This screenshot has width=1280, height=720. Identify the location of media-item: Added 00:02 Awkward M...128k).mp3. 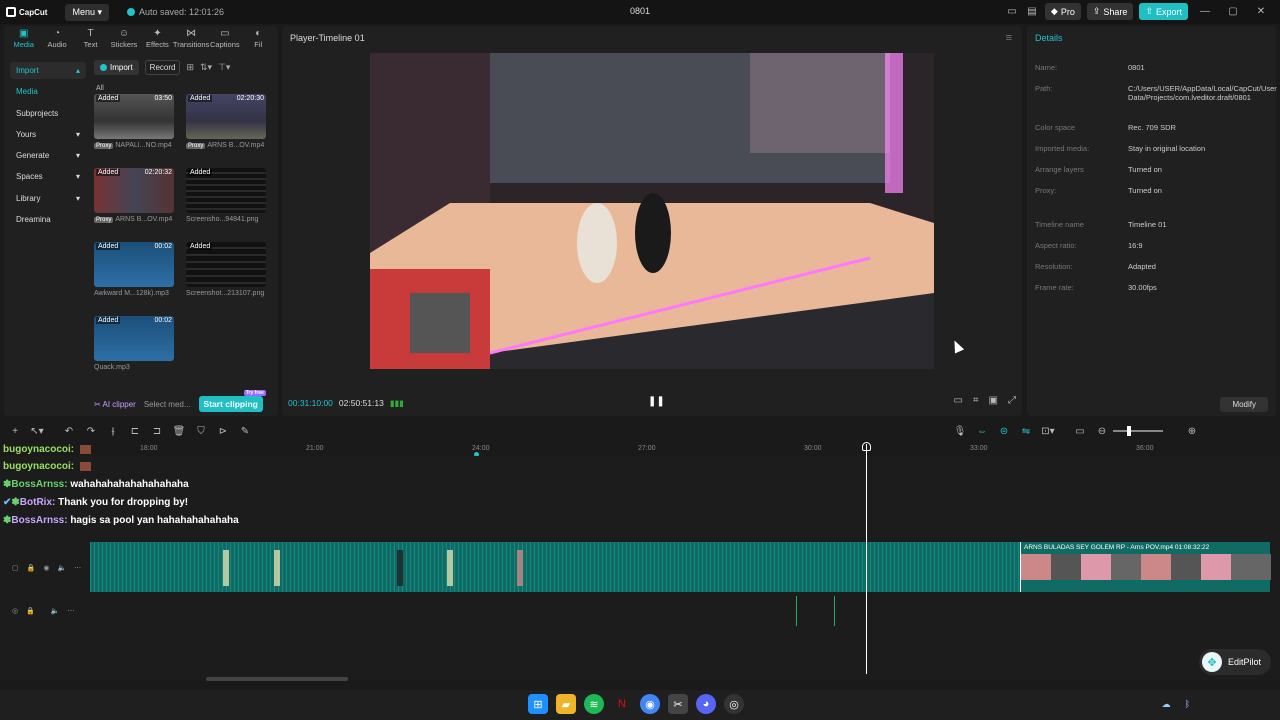
(134, 273).